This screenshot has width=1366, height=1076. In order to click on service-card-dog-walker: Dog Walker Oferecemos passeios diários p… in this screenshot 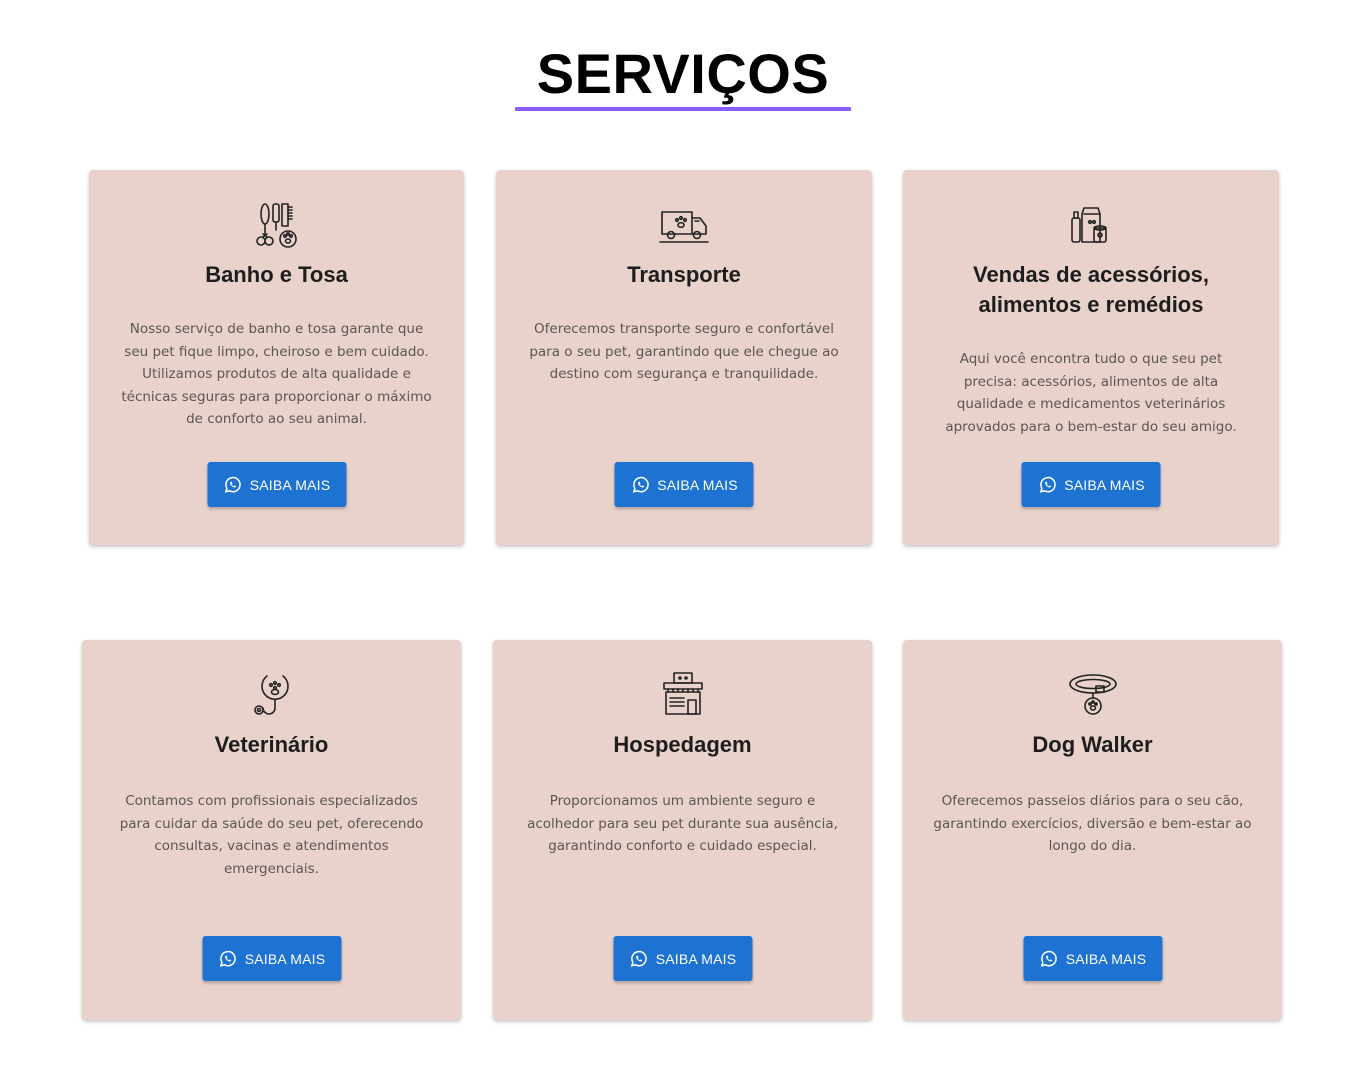, I will do `click(1092, 830)`.